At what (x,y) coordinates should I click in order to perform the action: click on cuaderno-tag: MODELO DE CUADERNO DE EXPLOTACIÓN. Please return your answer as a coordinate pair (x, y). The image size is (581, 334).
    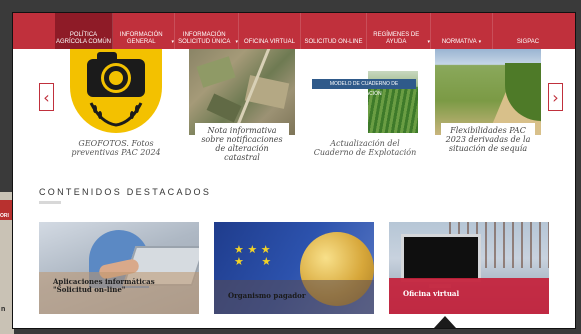
    Looking at the image, I should click on (364, 88).